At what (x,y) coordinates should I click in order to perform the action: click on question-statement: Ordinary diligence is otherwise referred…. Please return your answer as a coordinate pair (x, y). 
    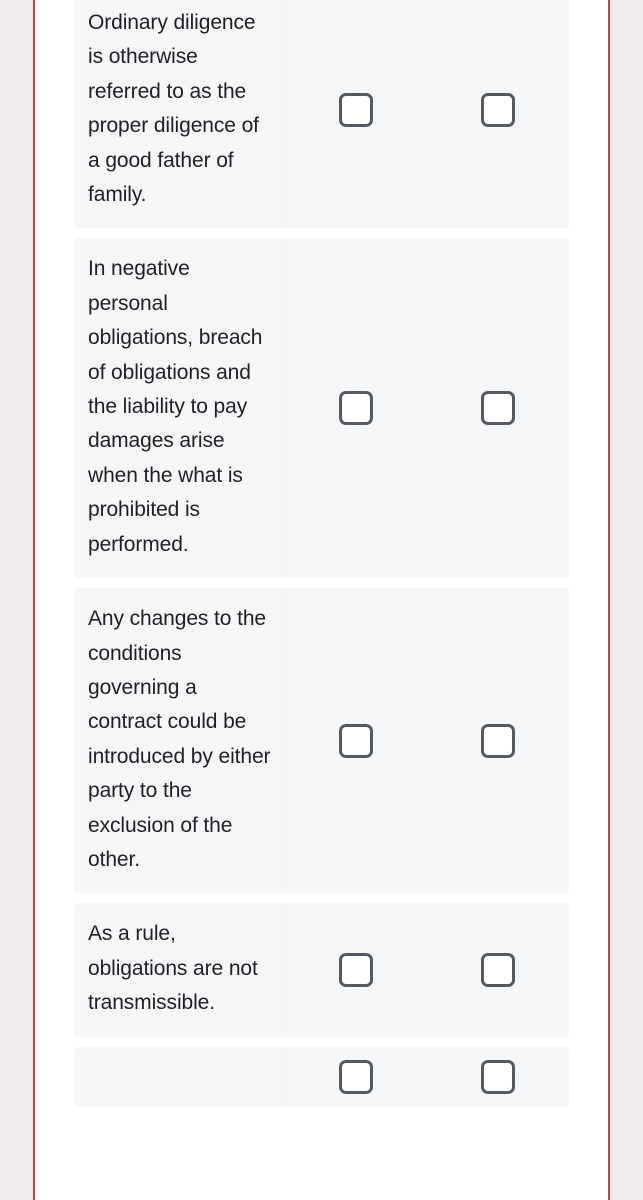
    Looking at the image, I should click on (173, 109).